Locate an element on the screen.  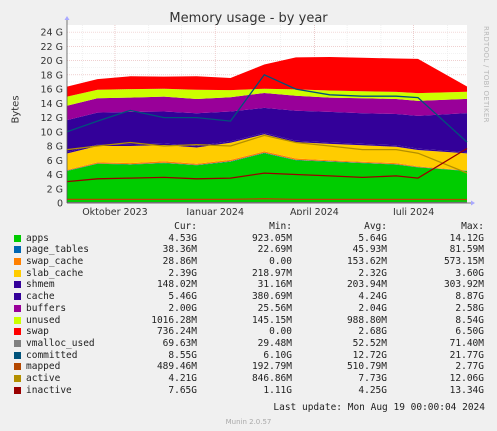
legend-value-cur: 489.46M is located at coordinates (176, 367).